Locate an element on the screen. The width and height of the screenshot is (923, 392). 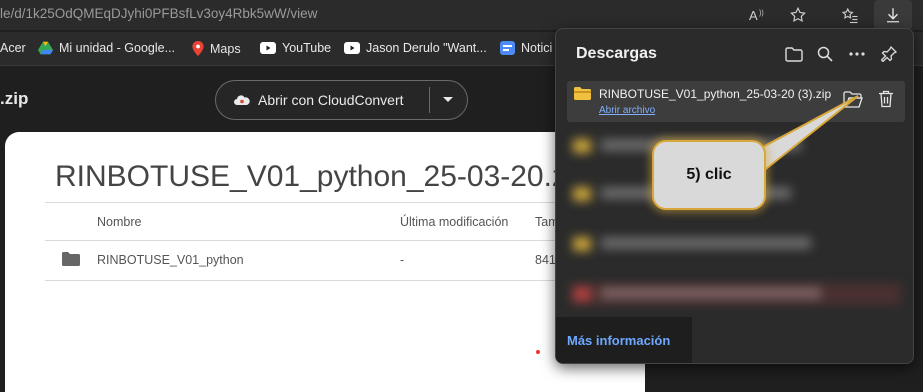
instruction-callout: 5) clic is located at coordinates (709, 175).